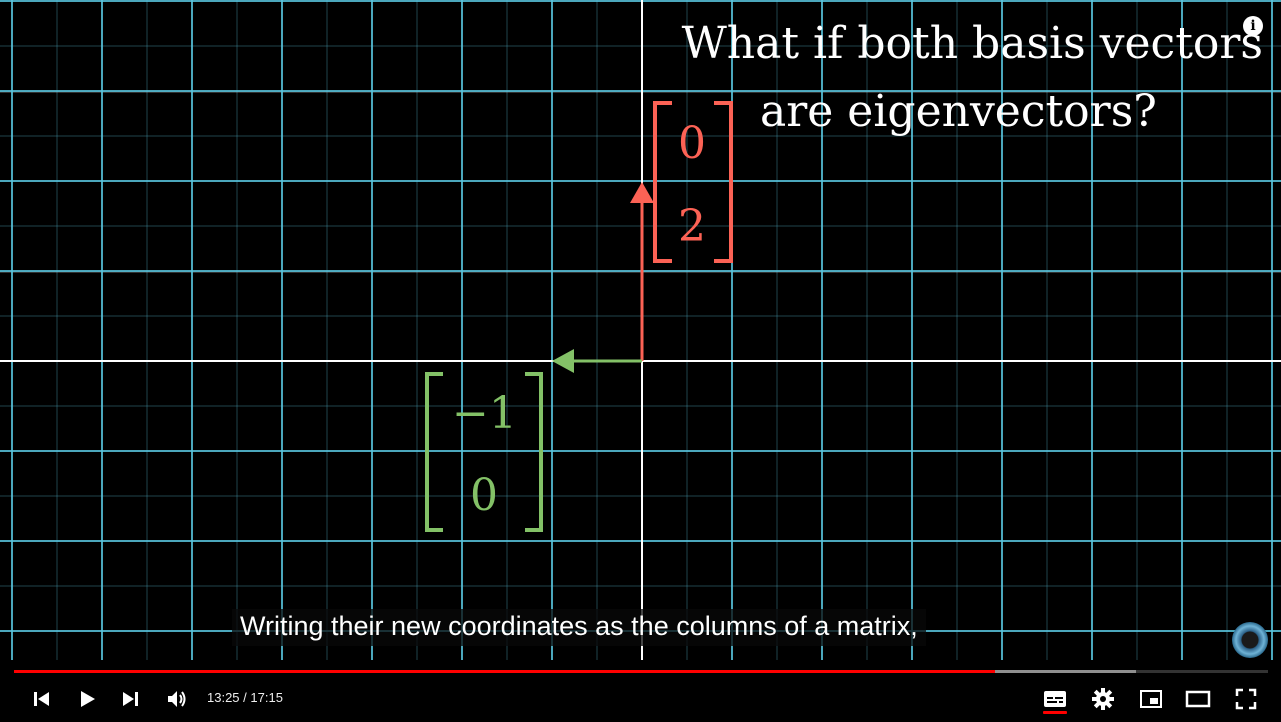 Image resolution: width=1281 pixels, height=722 pixels. What do you see at coordinates (1250, 640) in the screenshot?
I see `channel-watermark` at bounding box center [1250, 640].